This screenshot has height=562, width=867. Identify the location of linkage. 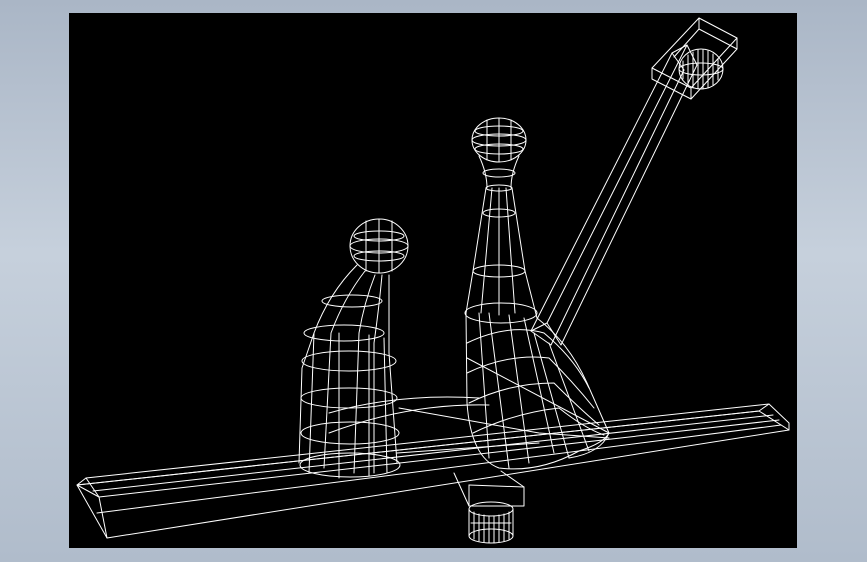
(469, 425).